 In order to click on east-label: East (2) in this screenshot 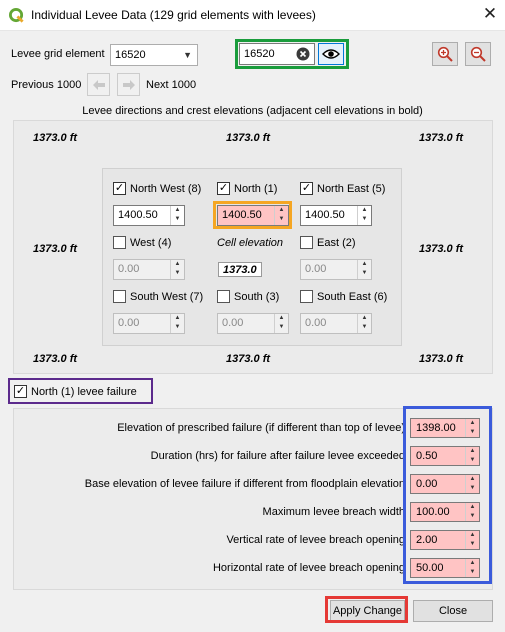, I will do `click(336, 243)`.